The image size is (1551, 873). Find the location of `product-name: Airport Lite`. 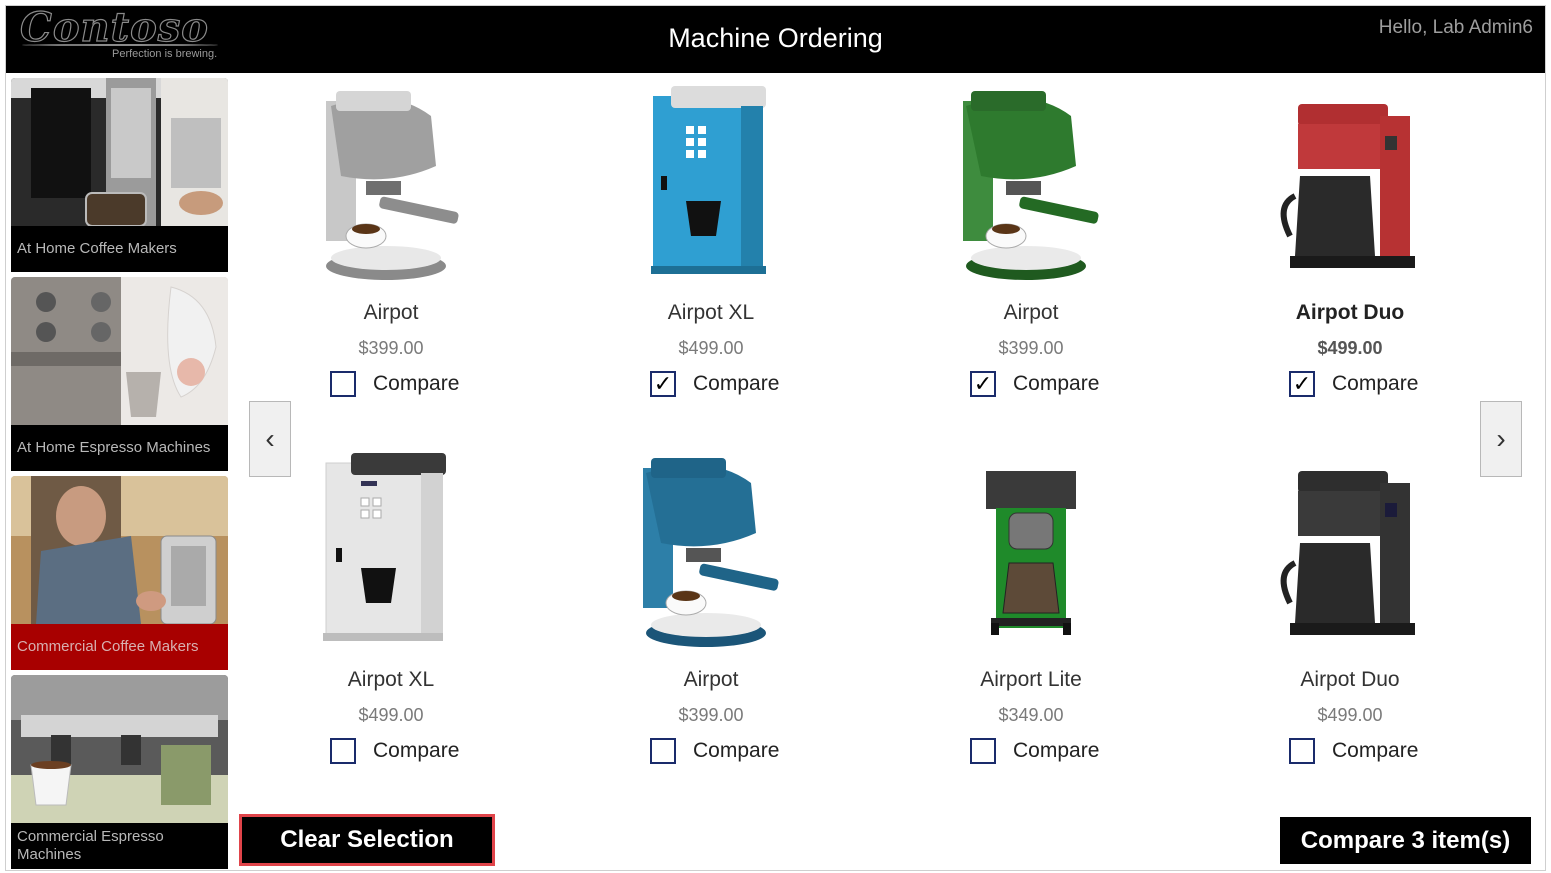

product-name: Airport Lite is located at coordinates (1031, 679).